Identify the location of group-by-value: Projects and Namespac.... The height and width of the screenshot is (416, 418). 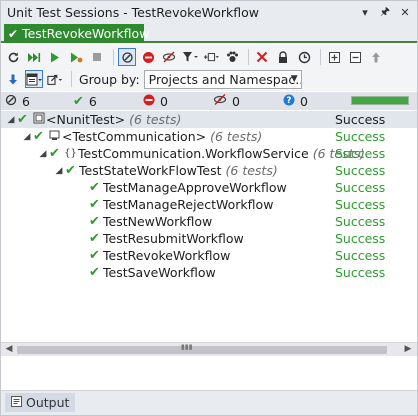
(225, 79).